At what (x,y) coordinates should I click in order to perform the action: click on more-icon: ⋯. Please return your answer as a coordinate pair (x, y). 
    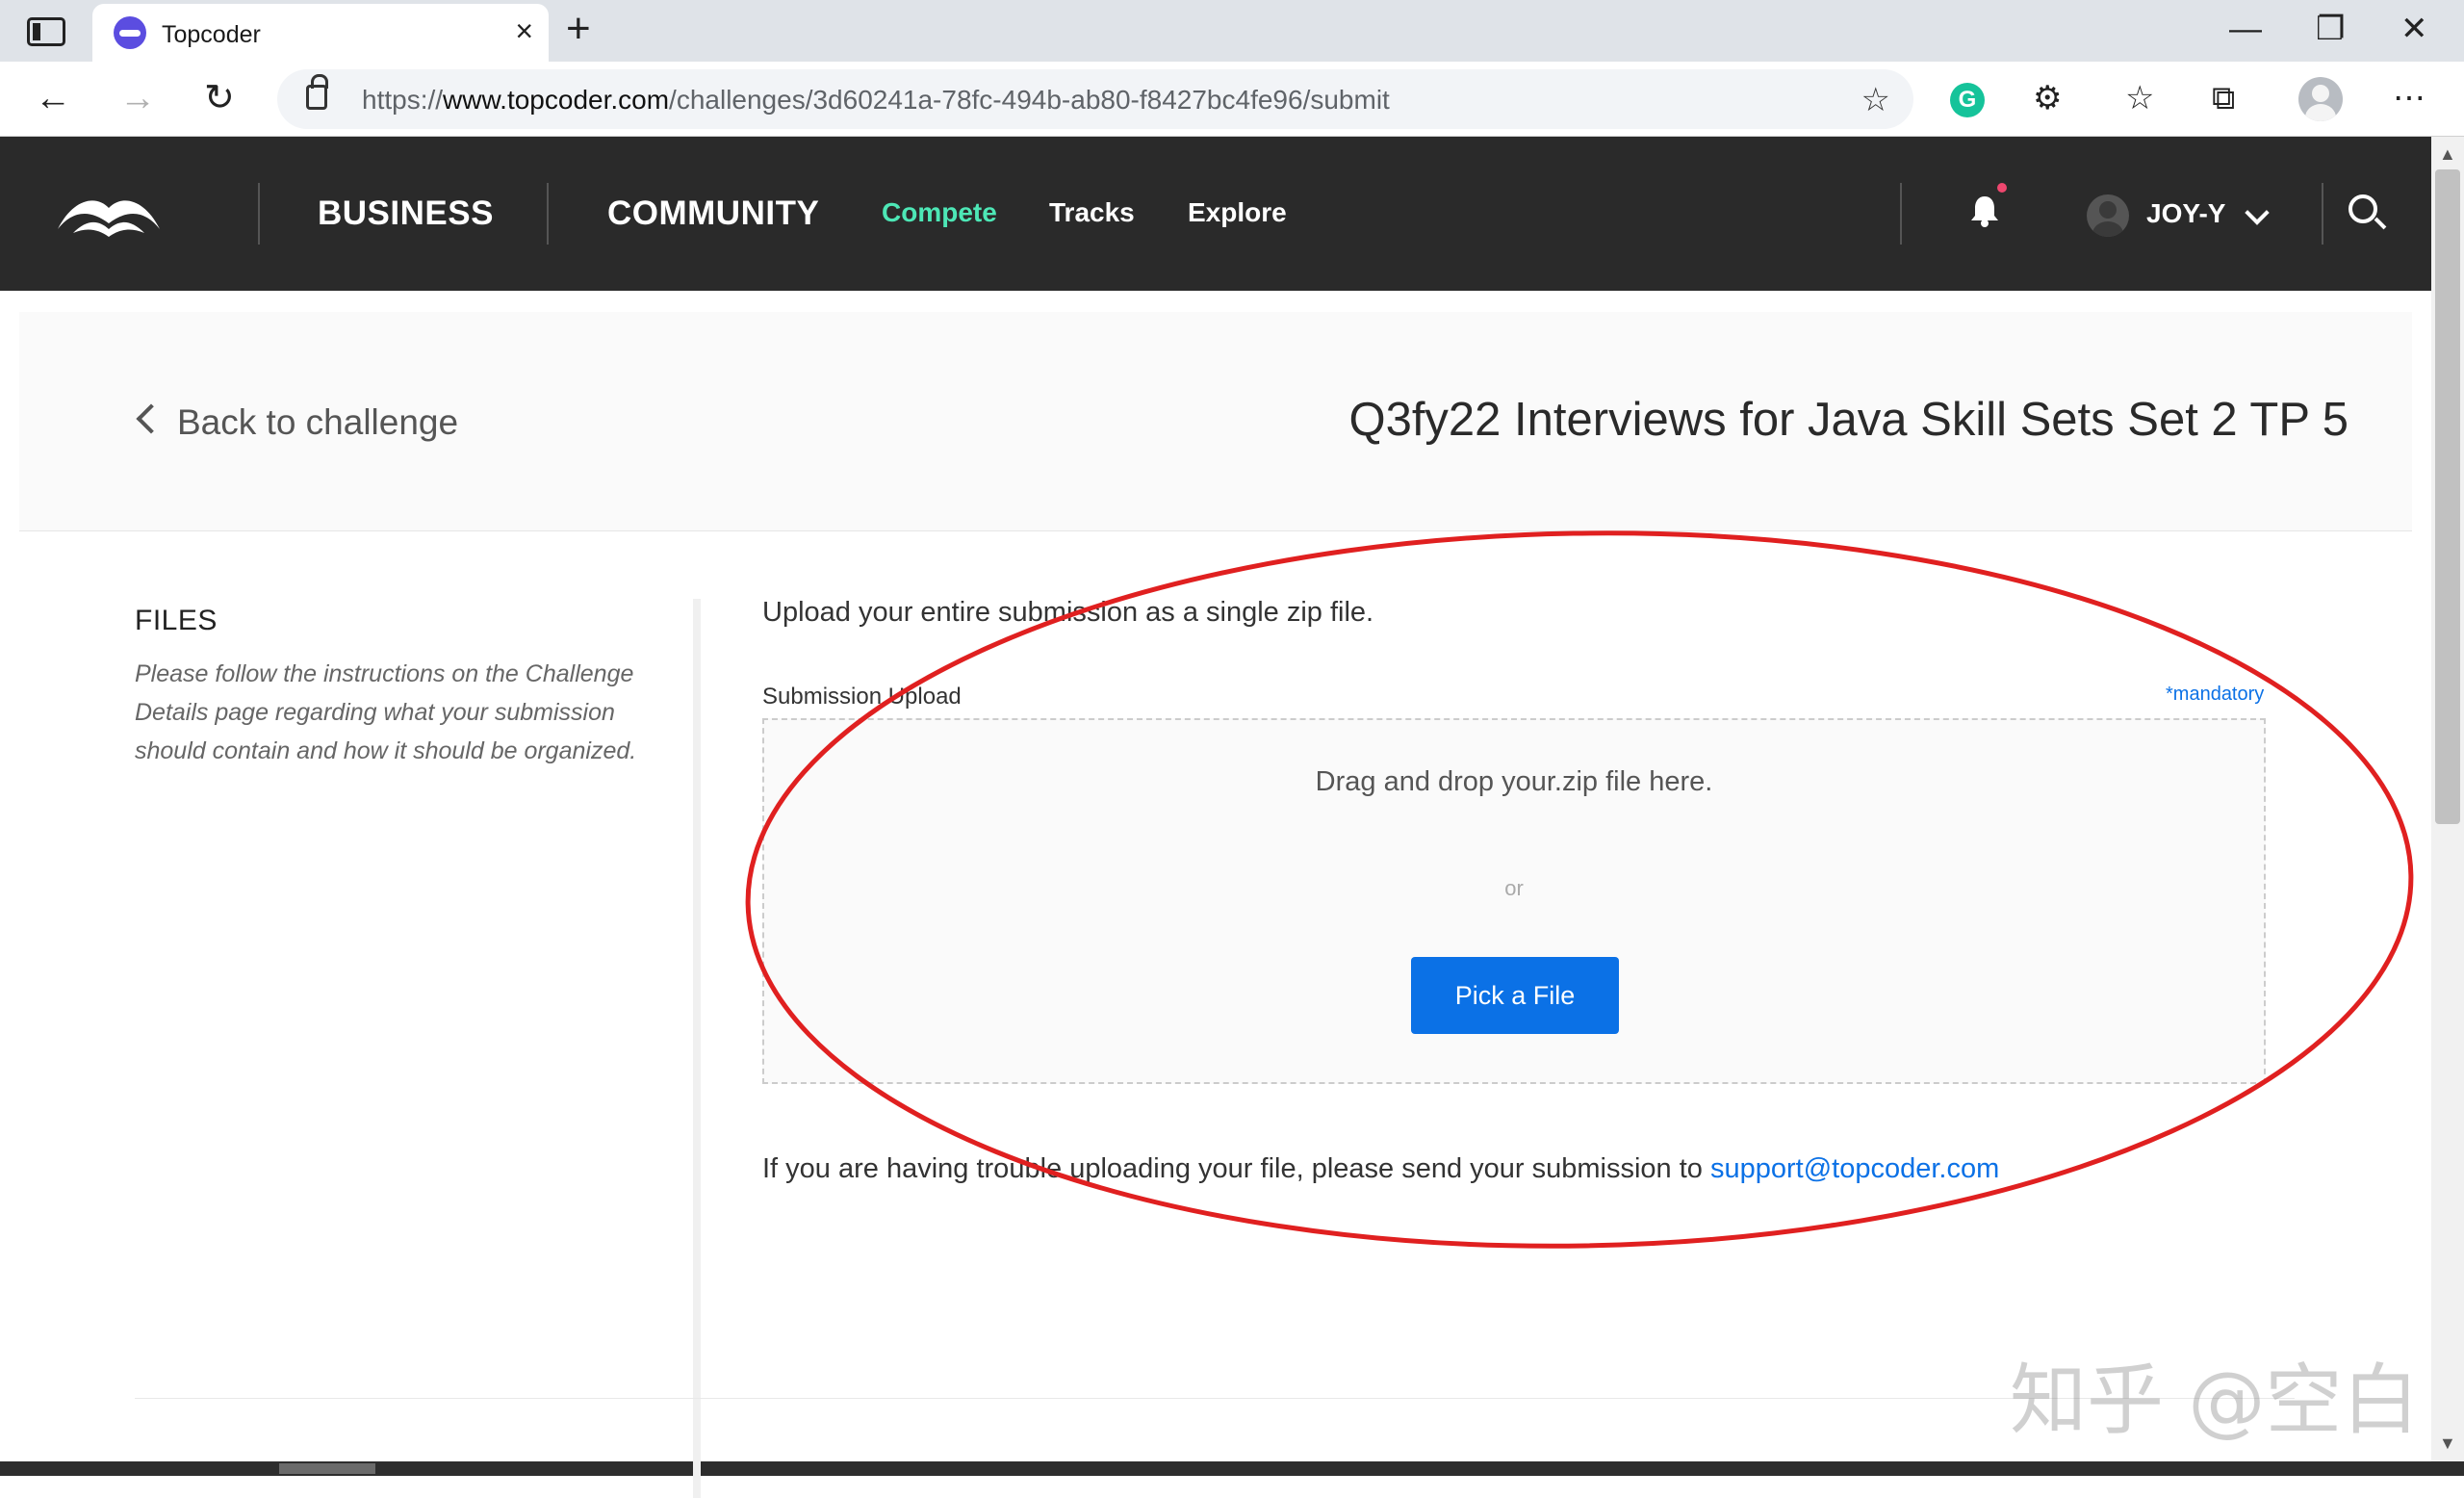
    Looking at the image, I should click on (2409, 98).